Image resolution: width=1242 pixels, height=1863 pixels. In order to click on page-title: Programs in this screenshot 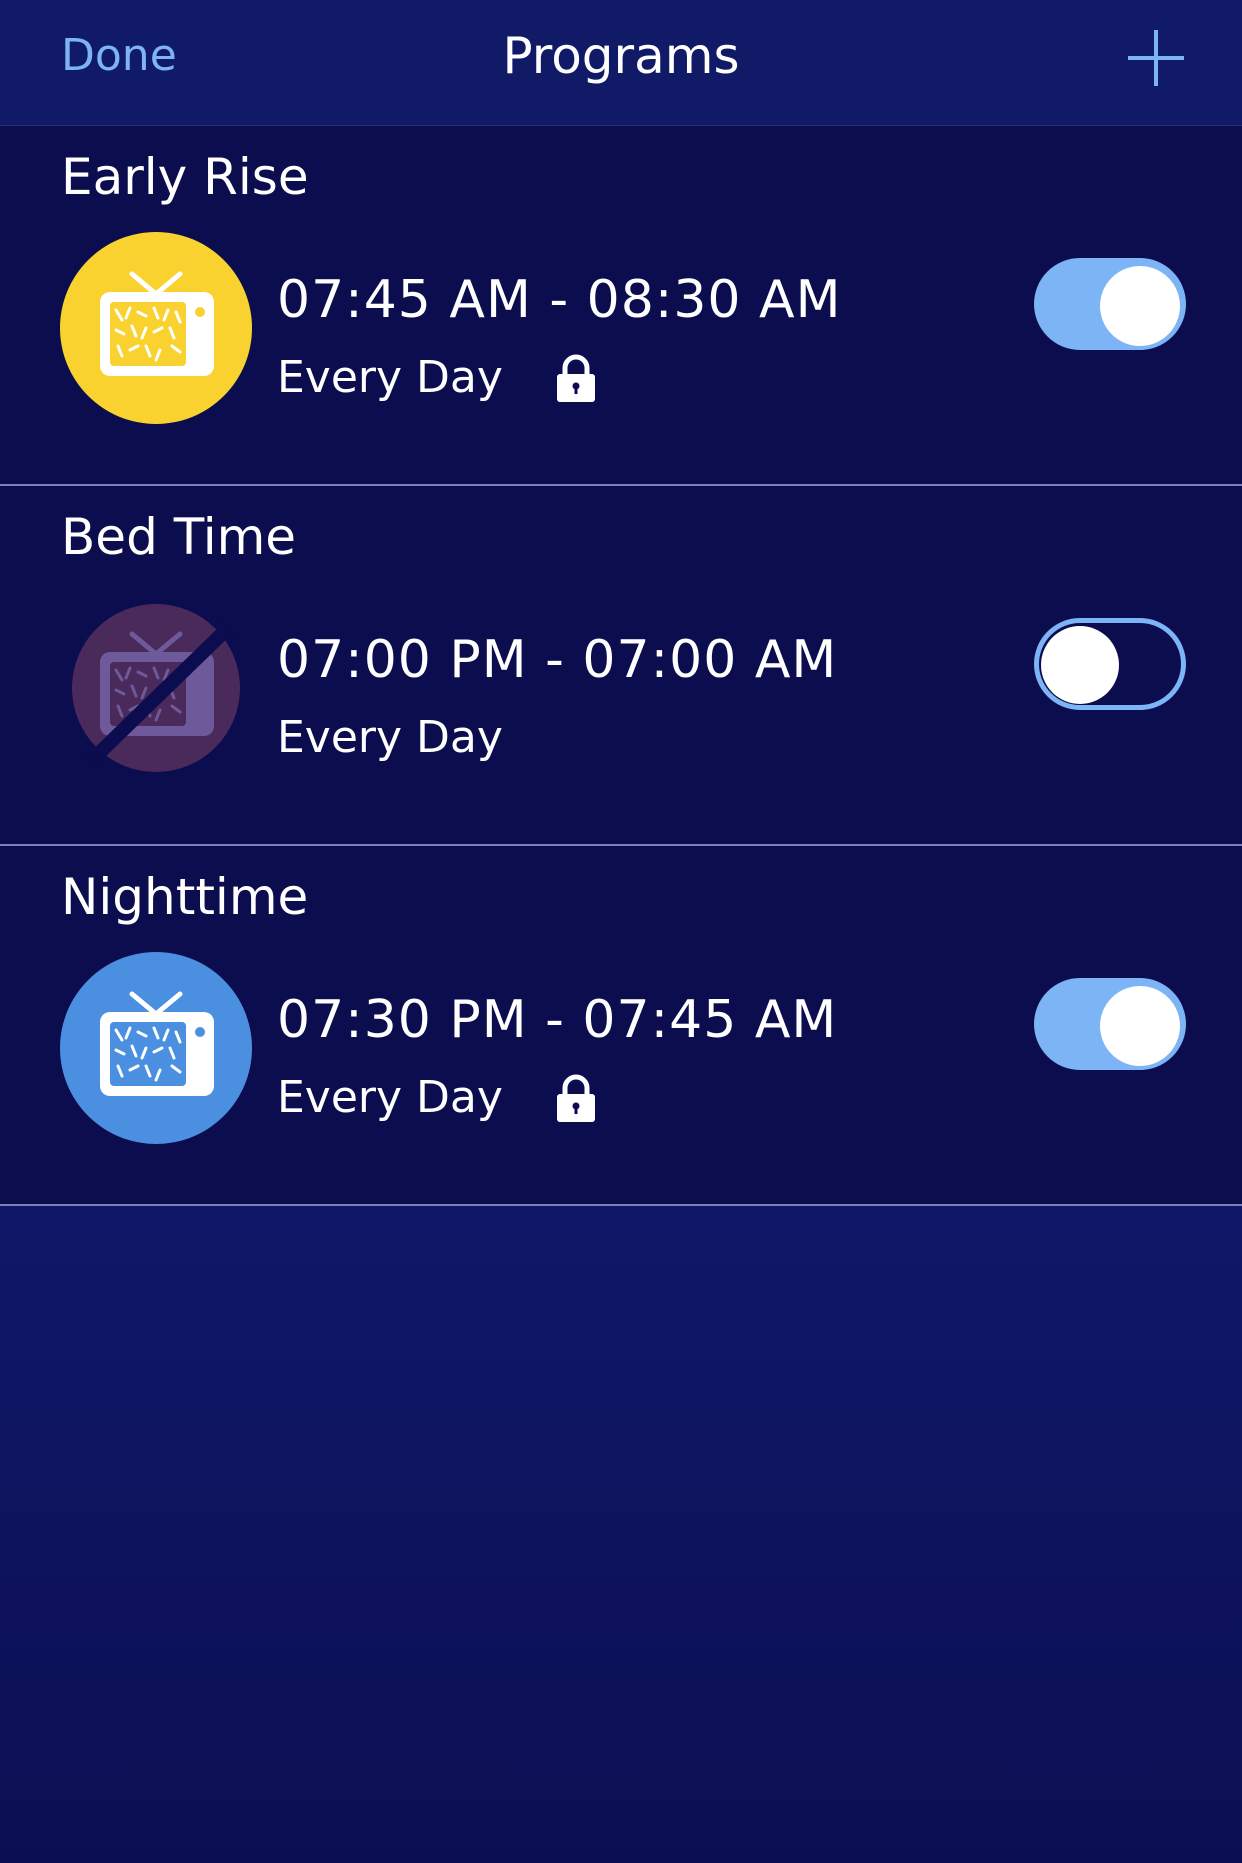, I will do `click(621, 56)`.